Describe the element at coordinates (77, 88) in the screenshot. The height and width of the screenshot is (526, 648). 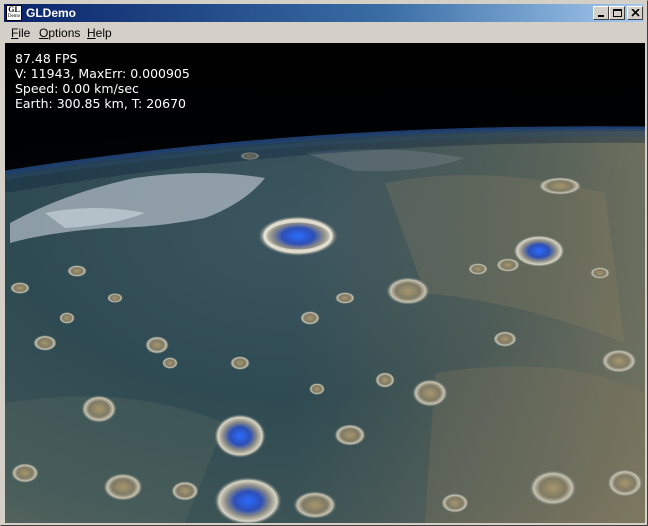
I see `speed-readout: Speed: 0.00 km/sec` at that location.